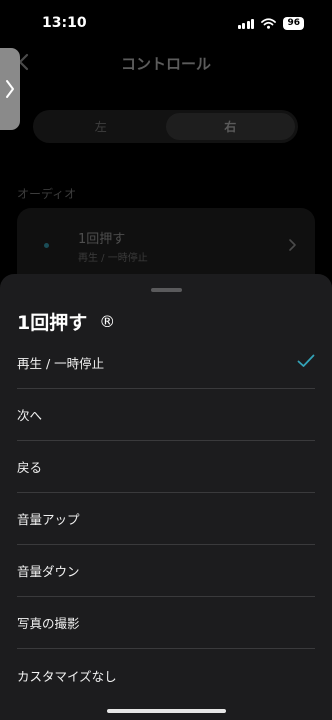 This screenshot has width=332, height=720. What do you see at coordinates (166, 290) in the screenshot?
I see `sheet-grabber` at bounding box center [166, 290].